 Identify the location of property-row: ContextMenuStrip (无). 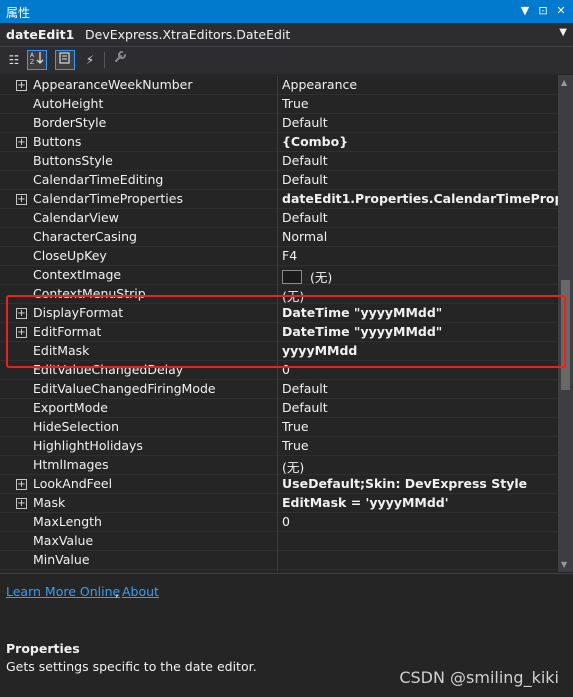
(279, 294).